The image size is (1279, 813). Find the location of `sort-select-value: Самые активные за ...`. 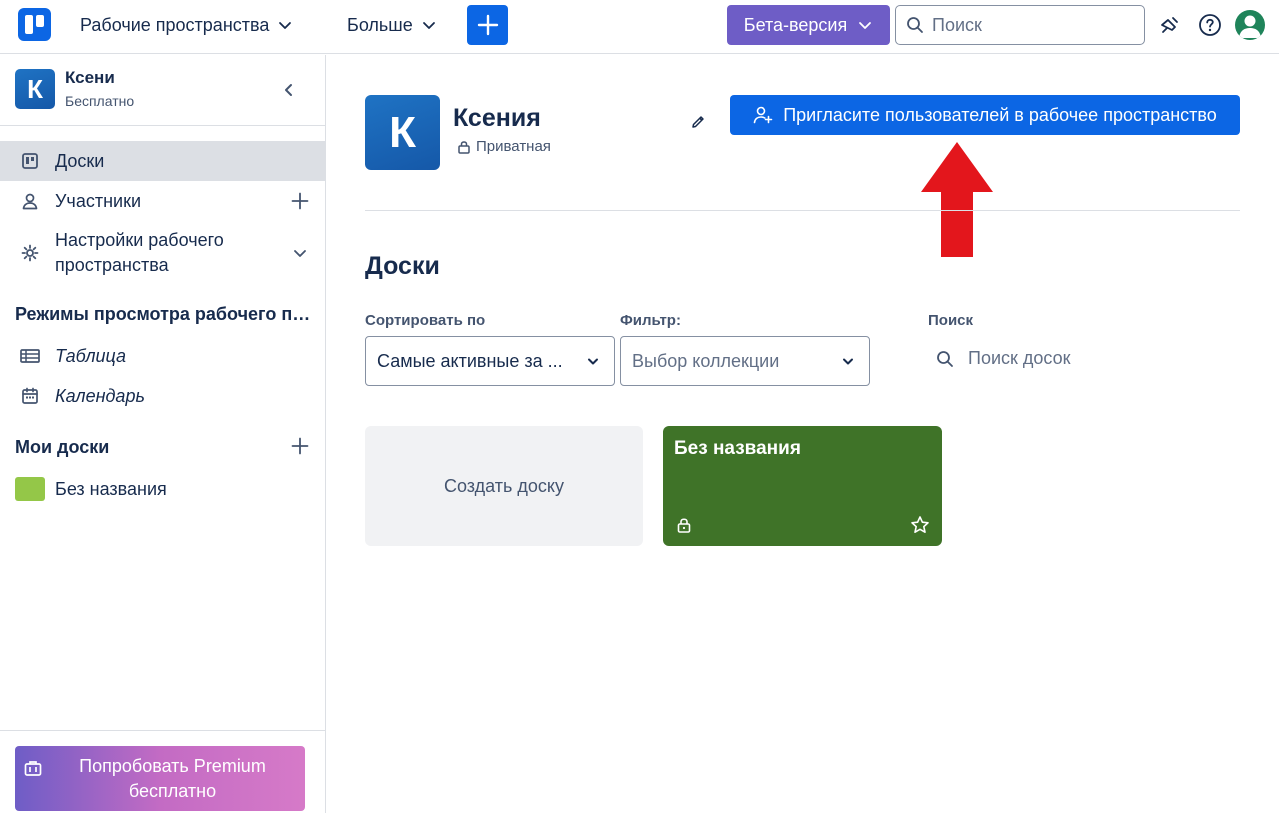

sort-select-value: Самые активные за ... is located at coordinates (470, 360).